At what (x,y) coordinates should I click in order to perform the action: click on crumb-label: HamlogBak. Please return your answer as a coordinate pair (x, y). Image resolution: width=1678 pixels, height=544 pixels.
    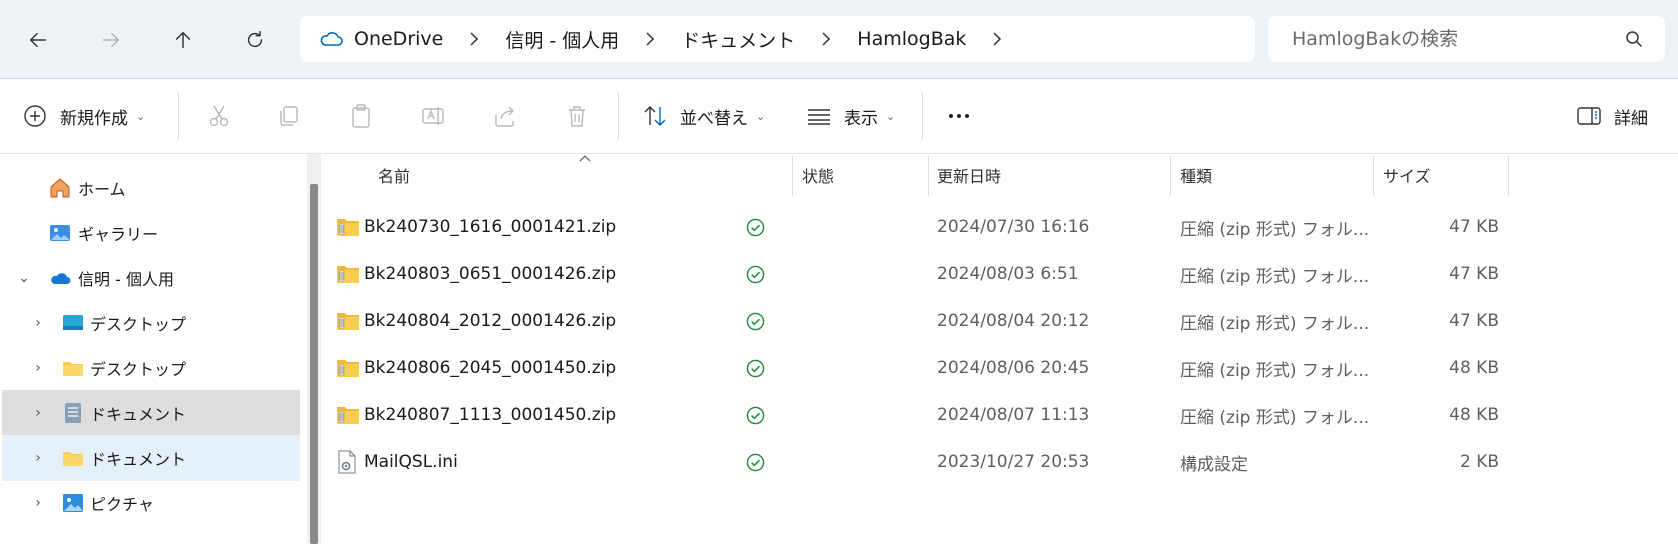
    Looking at the image, I should click on (912, 39).